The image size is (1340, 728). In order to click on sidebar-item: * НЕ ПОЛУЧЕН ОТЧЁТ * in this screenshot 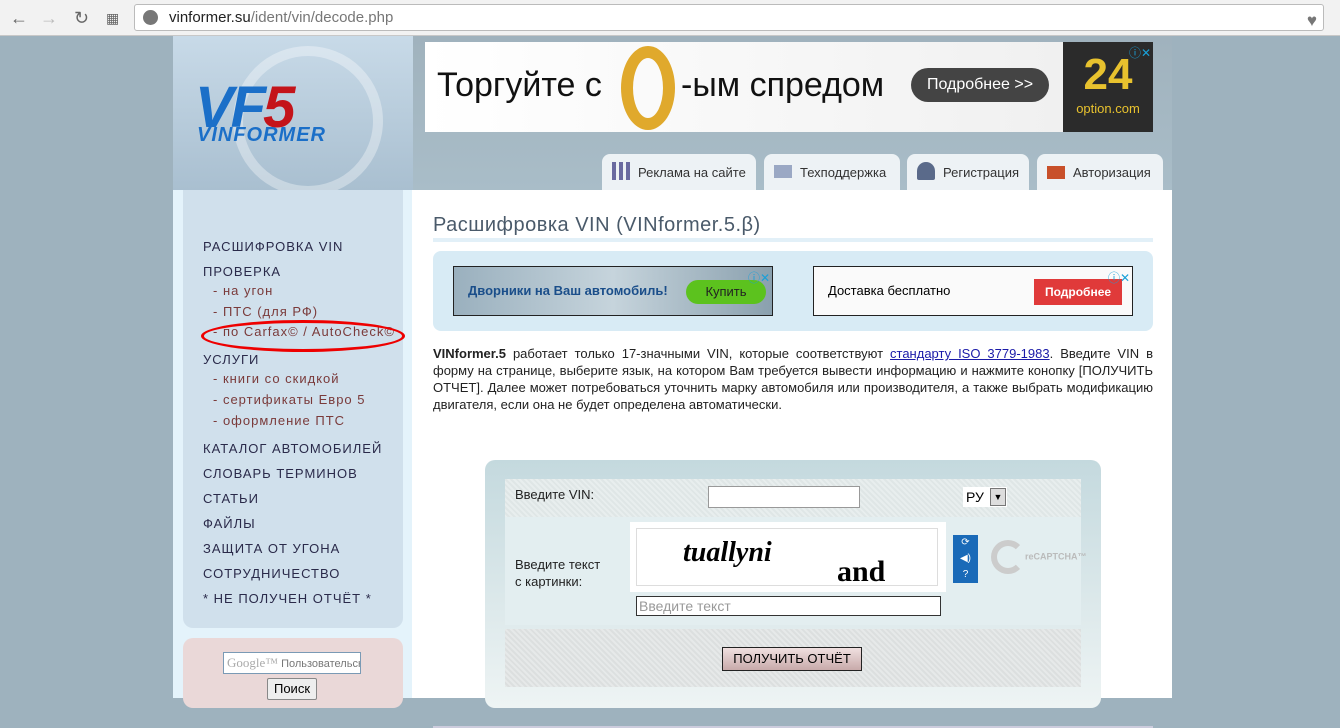, I will do `click(287, 598)`.